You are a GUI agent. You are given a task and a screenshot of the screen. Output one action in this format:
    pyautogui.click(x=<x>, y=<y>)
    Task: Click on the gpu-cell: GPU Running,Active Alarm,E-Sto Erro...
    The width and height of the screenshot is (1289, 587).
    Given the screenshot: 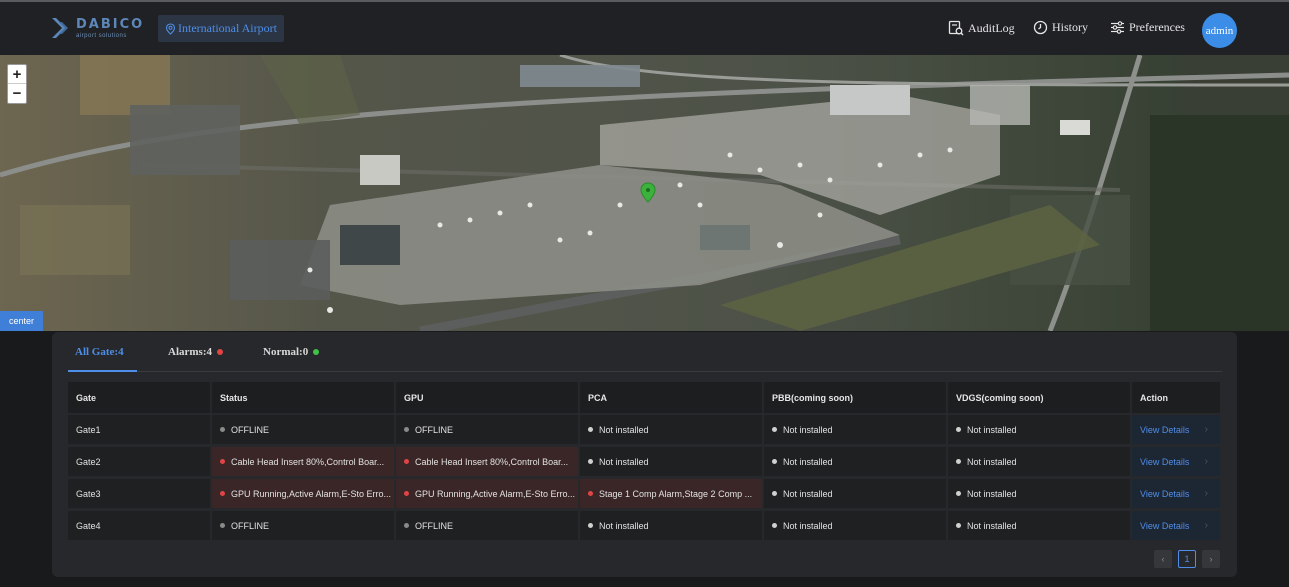 What is the action you would take?
    pyautogui.click(x=487, y=493)
    